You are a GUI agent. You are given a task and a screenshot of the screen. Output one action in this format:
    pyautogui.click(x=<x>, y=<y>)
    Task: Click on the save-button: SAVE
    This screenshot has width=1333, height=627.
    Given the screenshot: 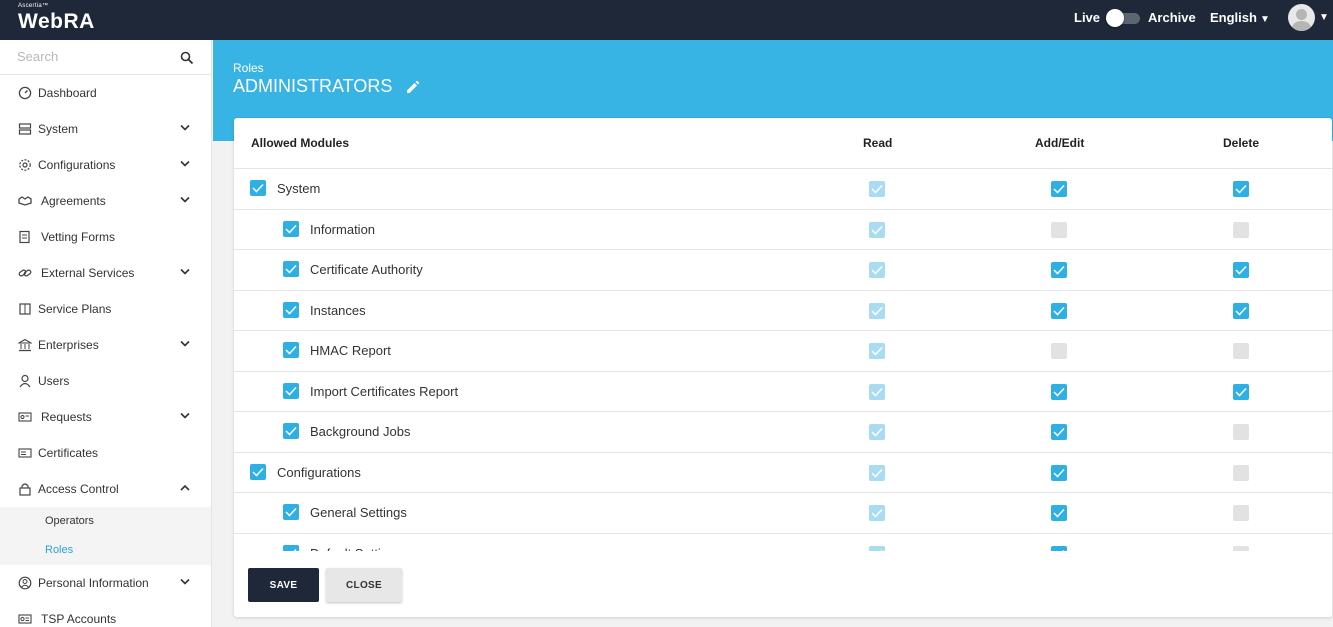 What is the action you would take?
    pyautogui.click(x=283, y=585)
    